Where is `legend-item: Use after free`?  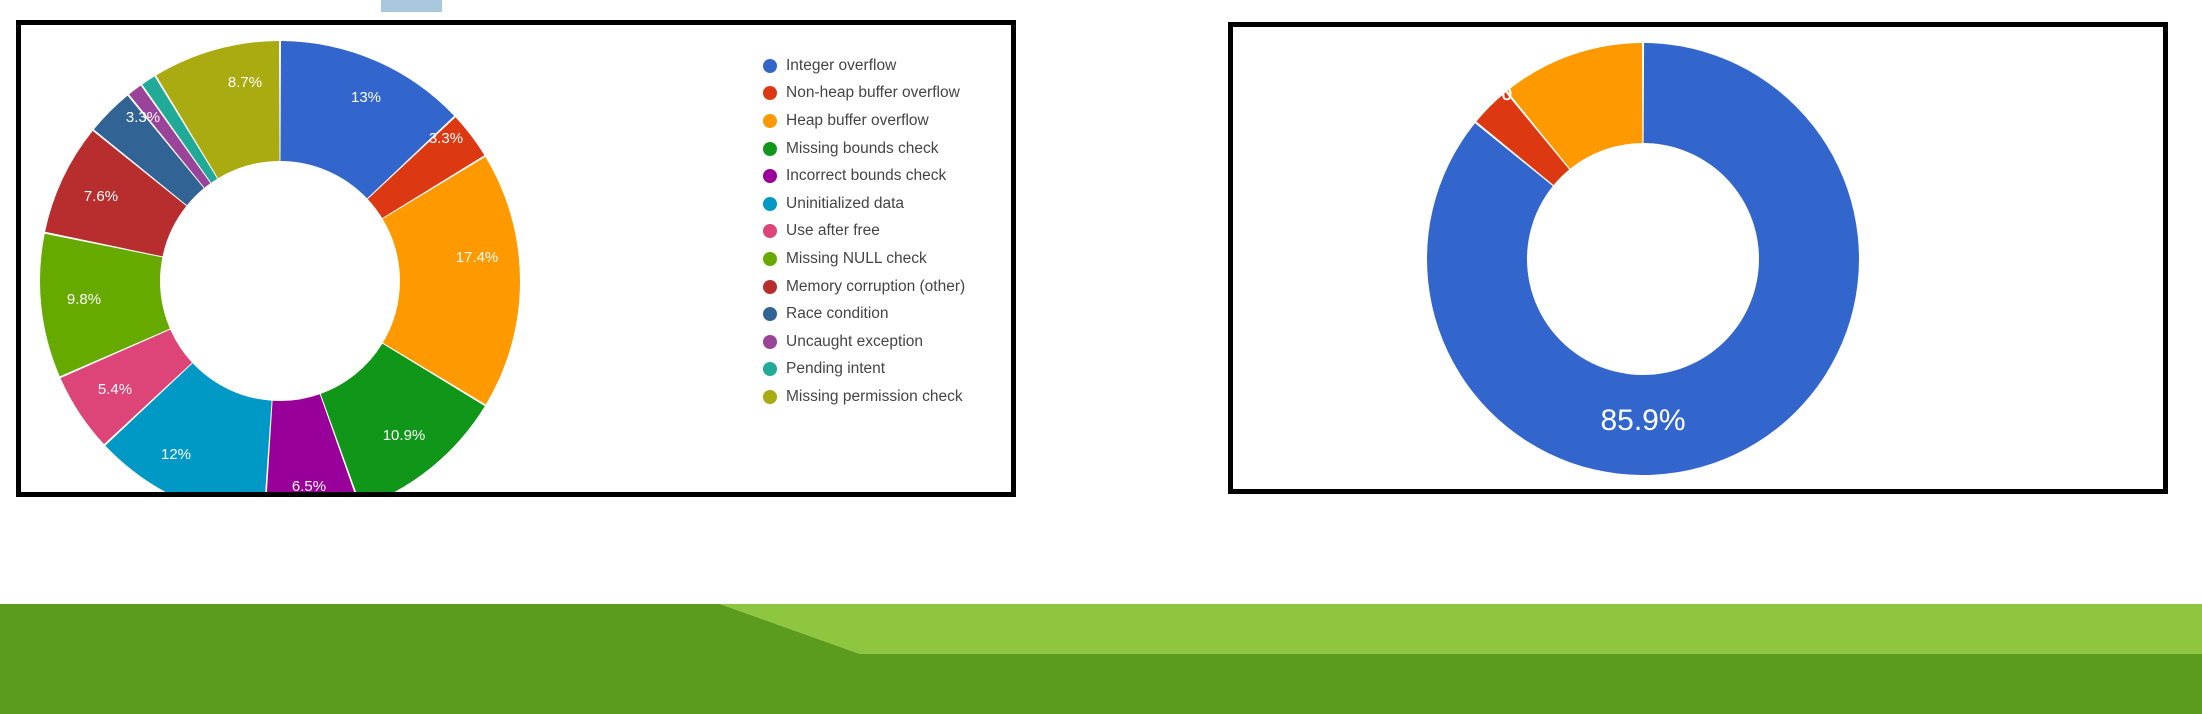 legend-item: Use after free is located at coordinates (864, 232).